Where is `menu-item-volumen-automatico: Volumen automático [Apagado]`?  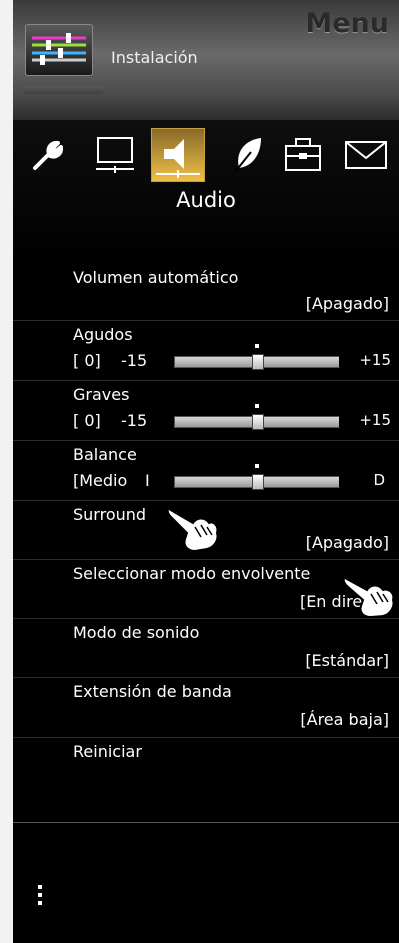
menu-item-volumen-automatico: Volumen automático [Apagado] is located at coordinates (206, 291).